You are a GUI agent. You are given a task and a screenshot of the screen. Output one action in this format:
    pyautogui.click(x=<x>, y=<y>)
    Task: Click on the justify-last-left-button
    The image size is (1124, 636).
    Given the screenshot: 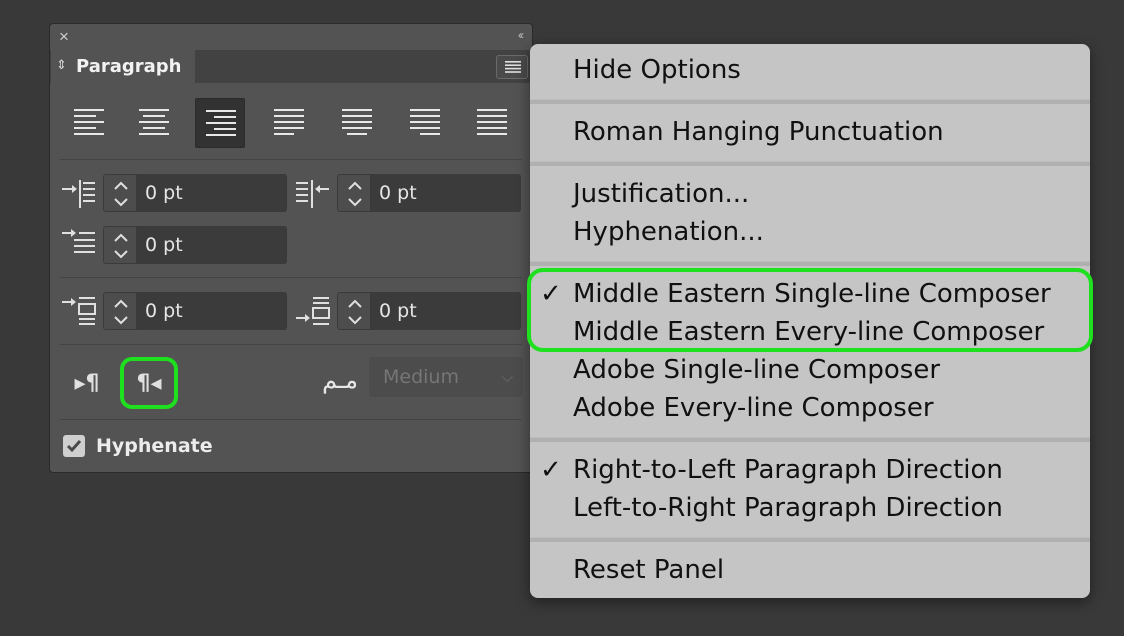 What is the action you would take?
    pyautogui.click(x=289, y=123)
    